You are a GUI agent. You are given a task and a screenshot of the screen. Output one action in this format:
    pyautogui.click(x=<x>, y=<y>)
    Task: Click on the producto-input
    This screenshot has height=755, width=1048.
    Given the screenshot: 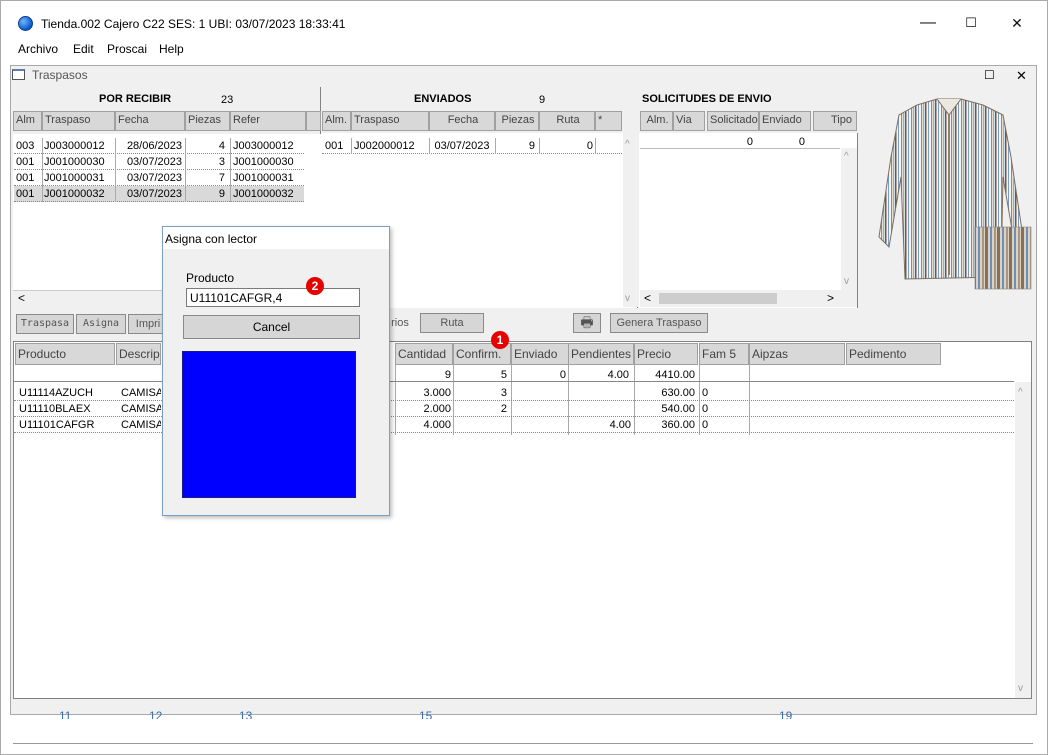 What is the action you would take?
    pyautogui.click(x=273, y=297)
    